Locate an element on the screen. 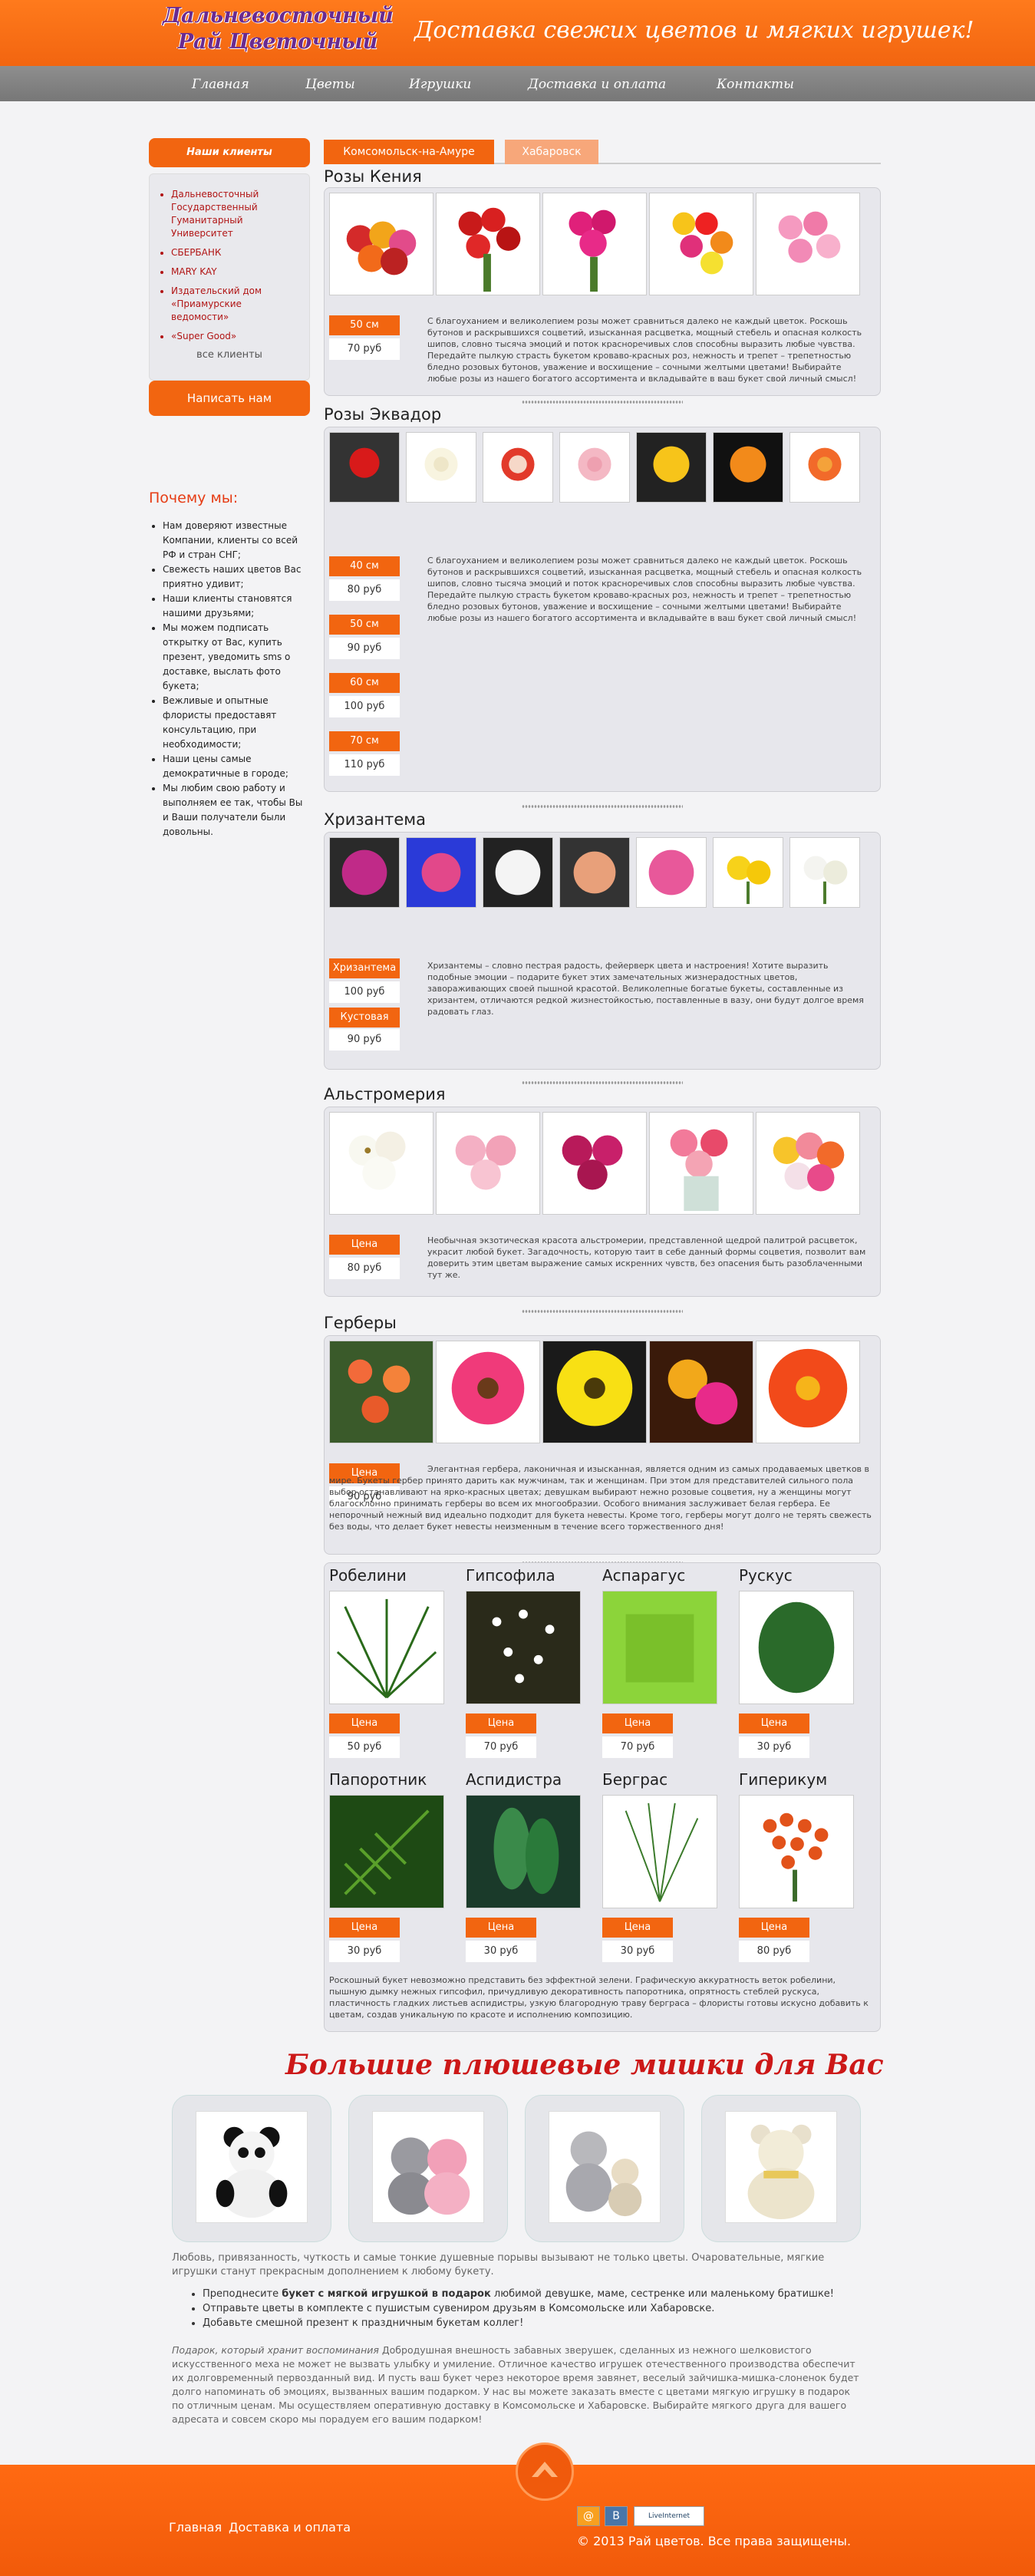 The width and height of the screenshot is (1035, 2576). footer-link-home: Главная is located at coordinates (195, 2527).